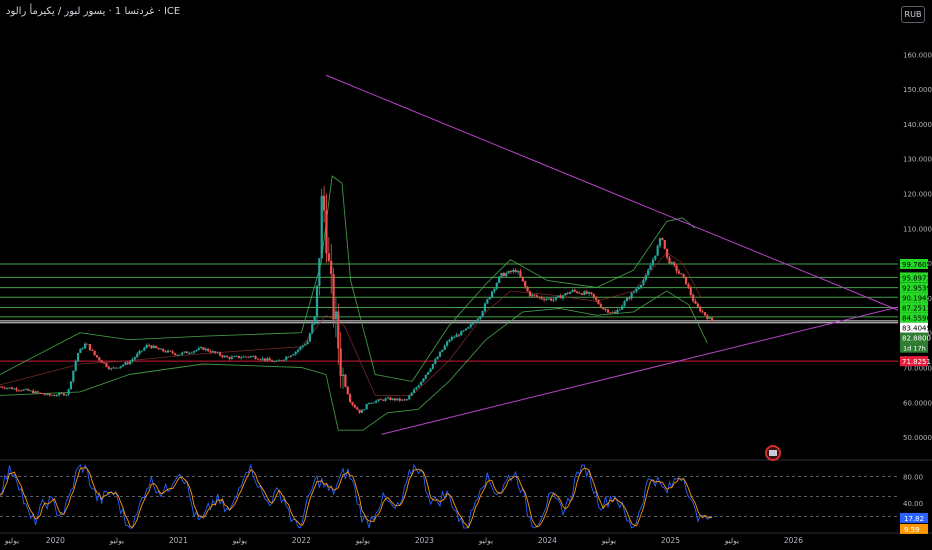 The height and width of the screenshot is (550, 932). I want to click on level-price-text: 71.8251, so click(916, 362).